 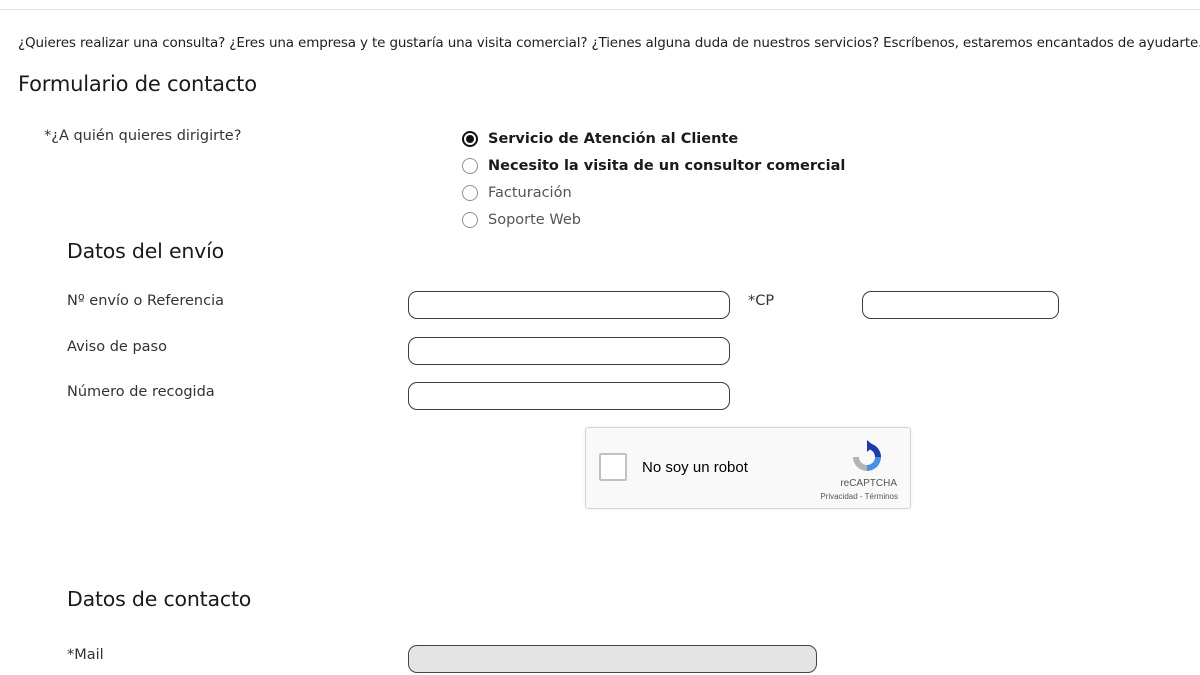 I want to click on recaptcha-logo-icon, so click(x=867, y=455).